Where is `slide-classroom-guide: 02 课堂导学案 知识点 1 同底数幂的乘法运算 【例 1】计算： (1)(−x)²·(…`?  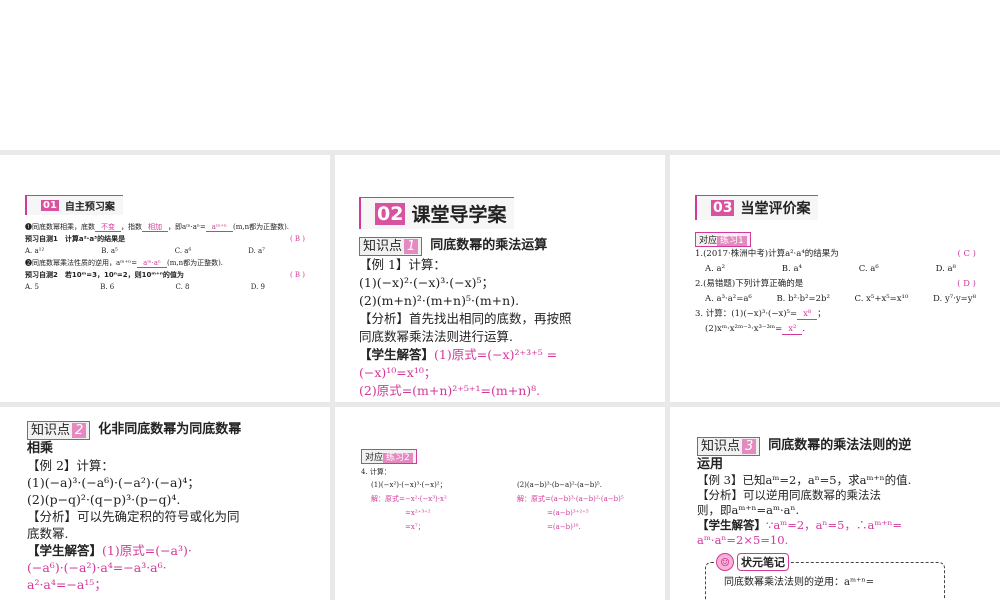 slide-classroom-guide: 02 课堂导学案 知识点 1 同底数幂的乘法运算 【例 1】计算： (1)(−x)²·(… is located at coordinates (500, 278).